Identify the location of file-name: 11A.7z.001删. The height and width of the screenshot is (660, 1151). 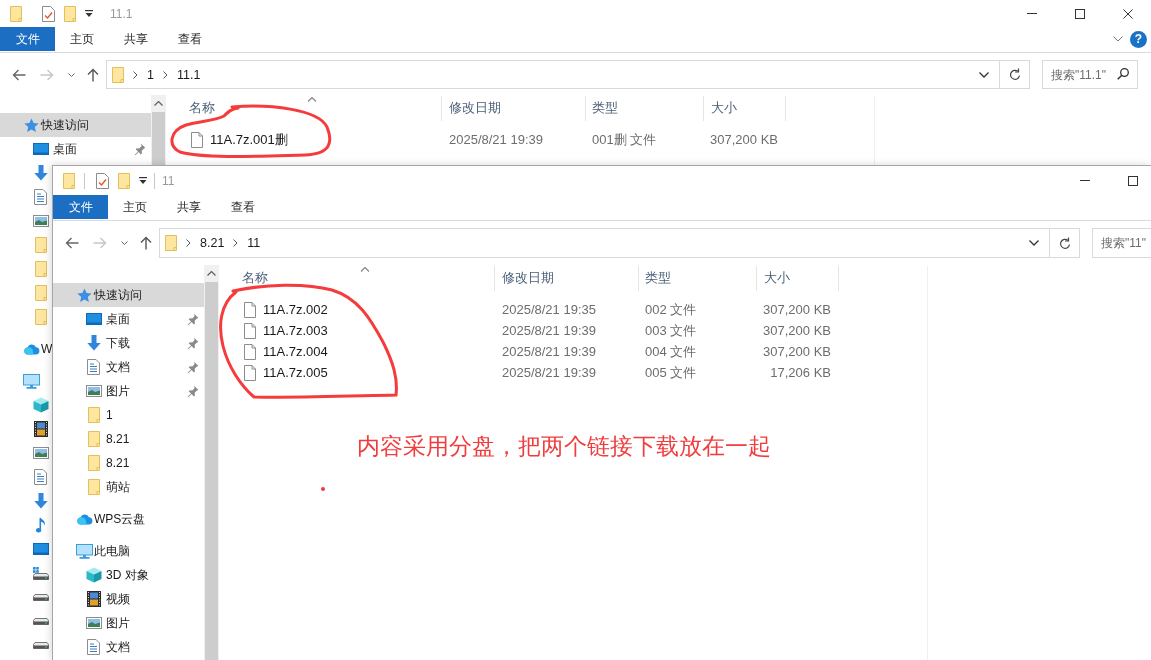
(249, 139).